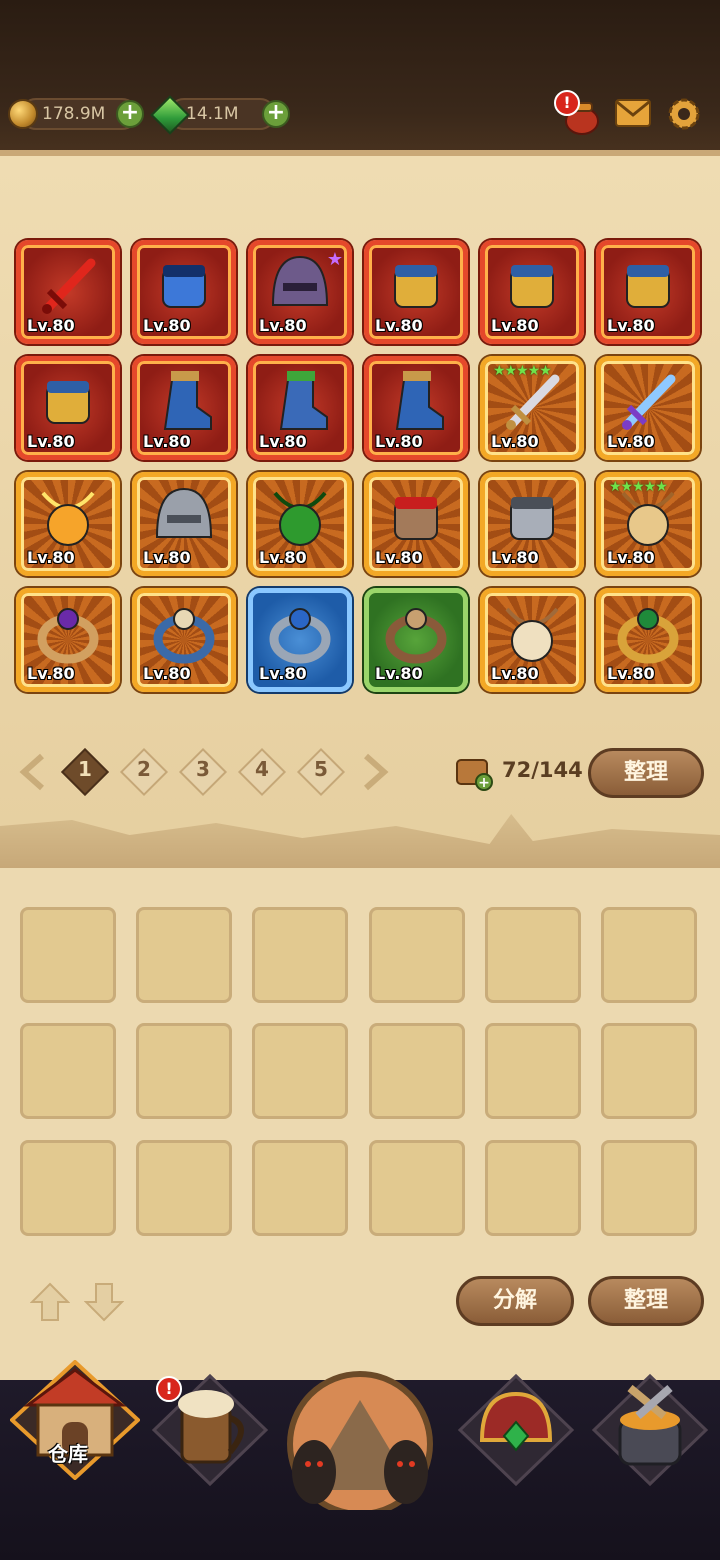 The image size is (720, 1560). What do you see at coordinates (68, 520) in the screenshot?
I see `sun-amulet-icon` at bounding box center [68, 520].